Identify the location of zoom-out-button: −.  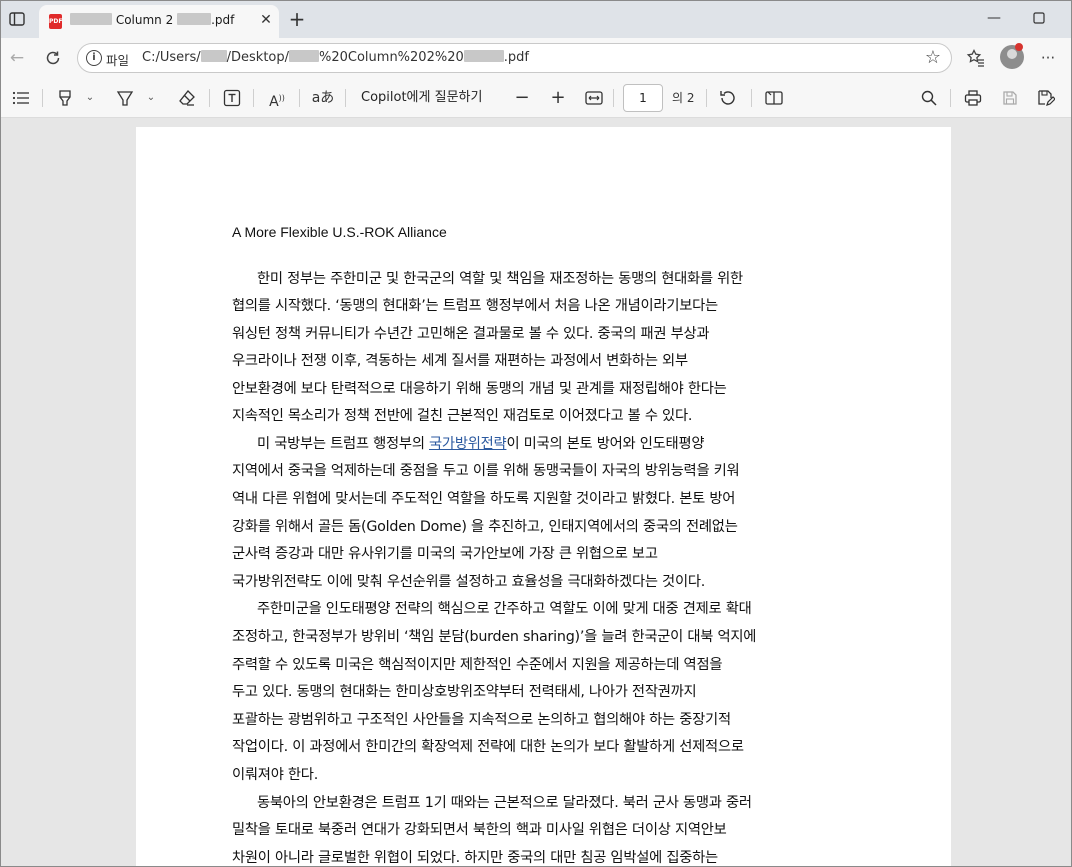
(522, 98).